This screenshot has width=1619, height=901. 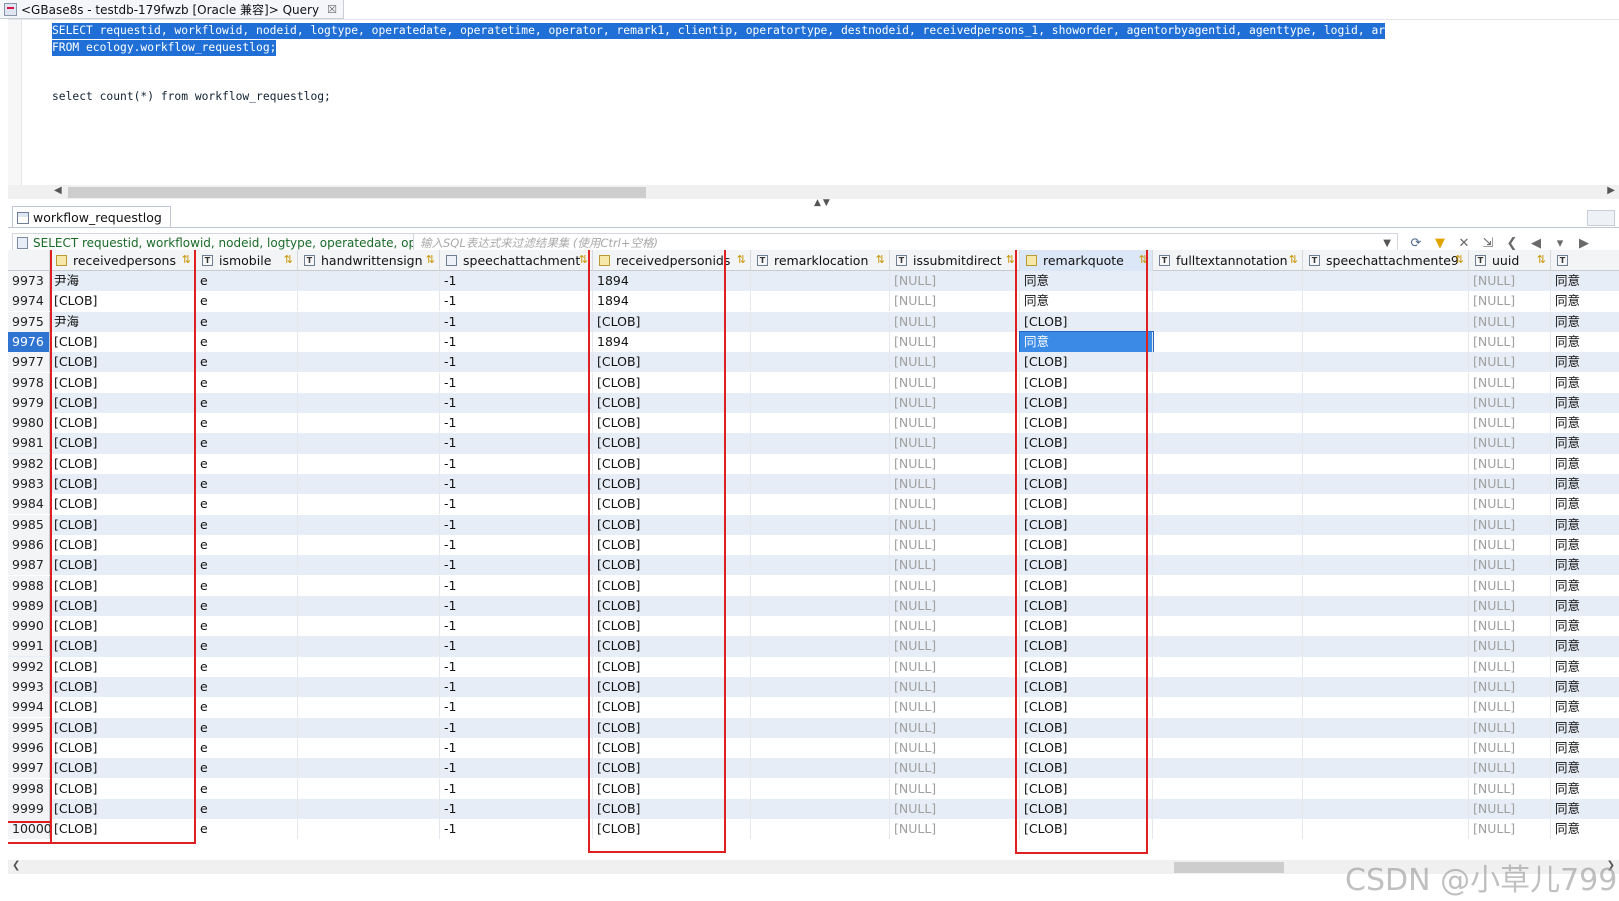 What do you see at coordinates (1229, 867) in the screenshot?
I see `grid-scroll-thumb` at bounding box center [1229, 867].